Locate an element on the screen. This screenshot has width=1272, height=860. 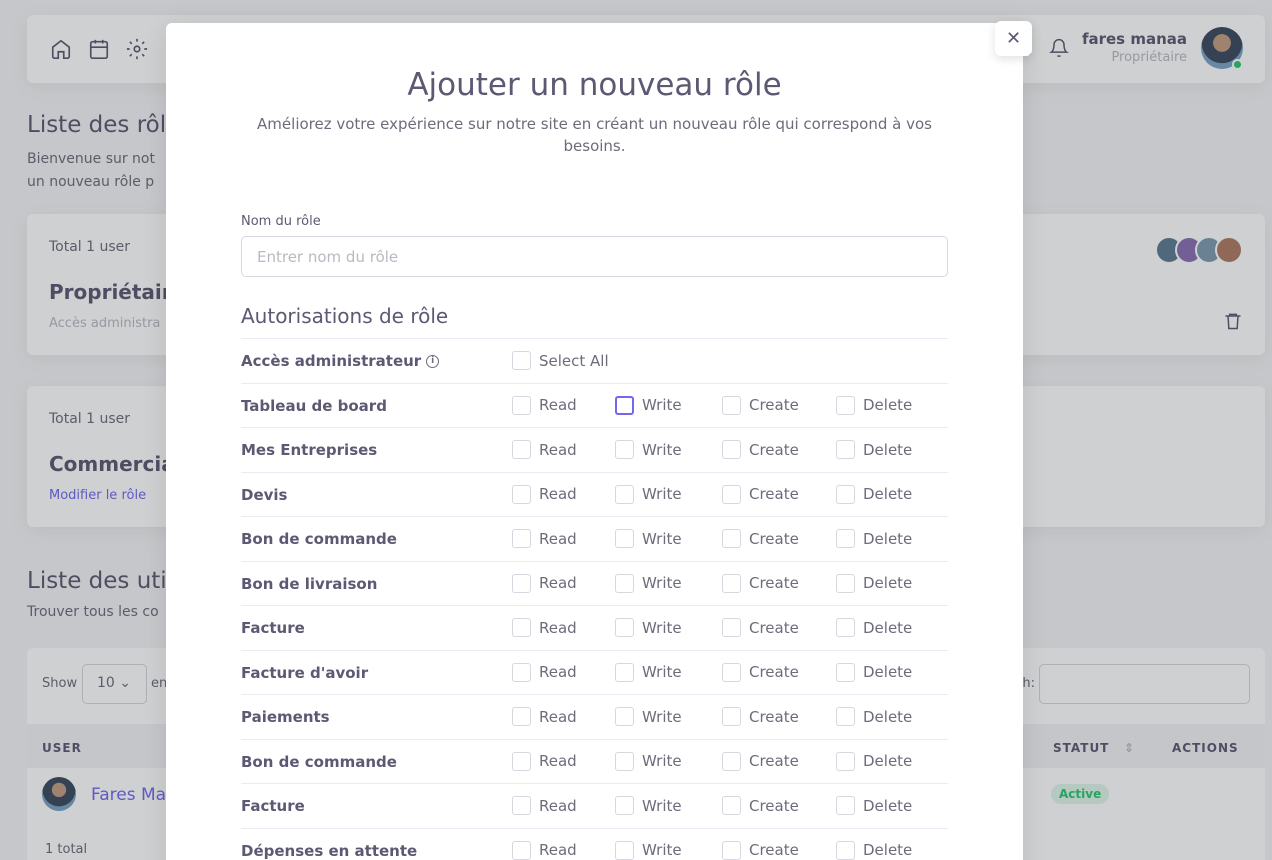
select-all-checkbox: Select All is located at coordinates (560, 360).